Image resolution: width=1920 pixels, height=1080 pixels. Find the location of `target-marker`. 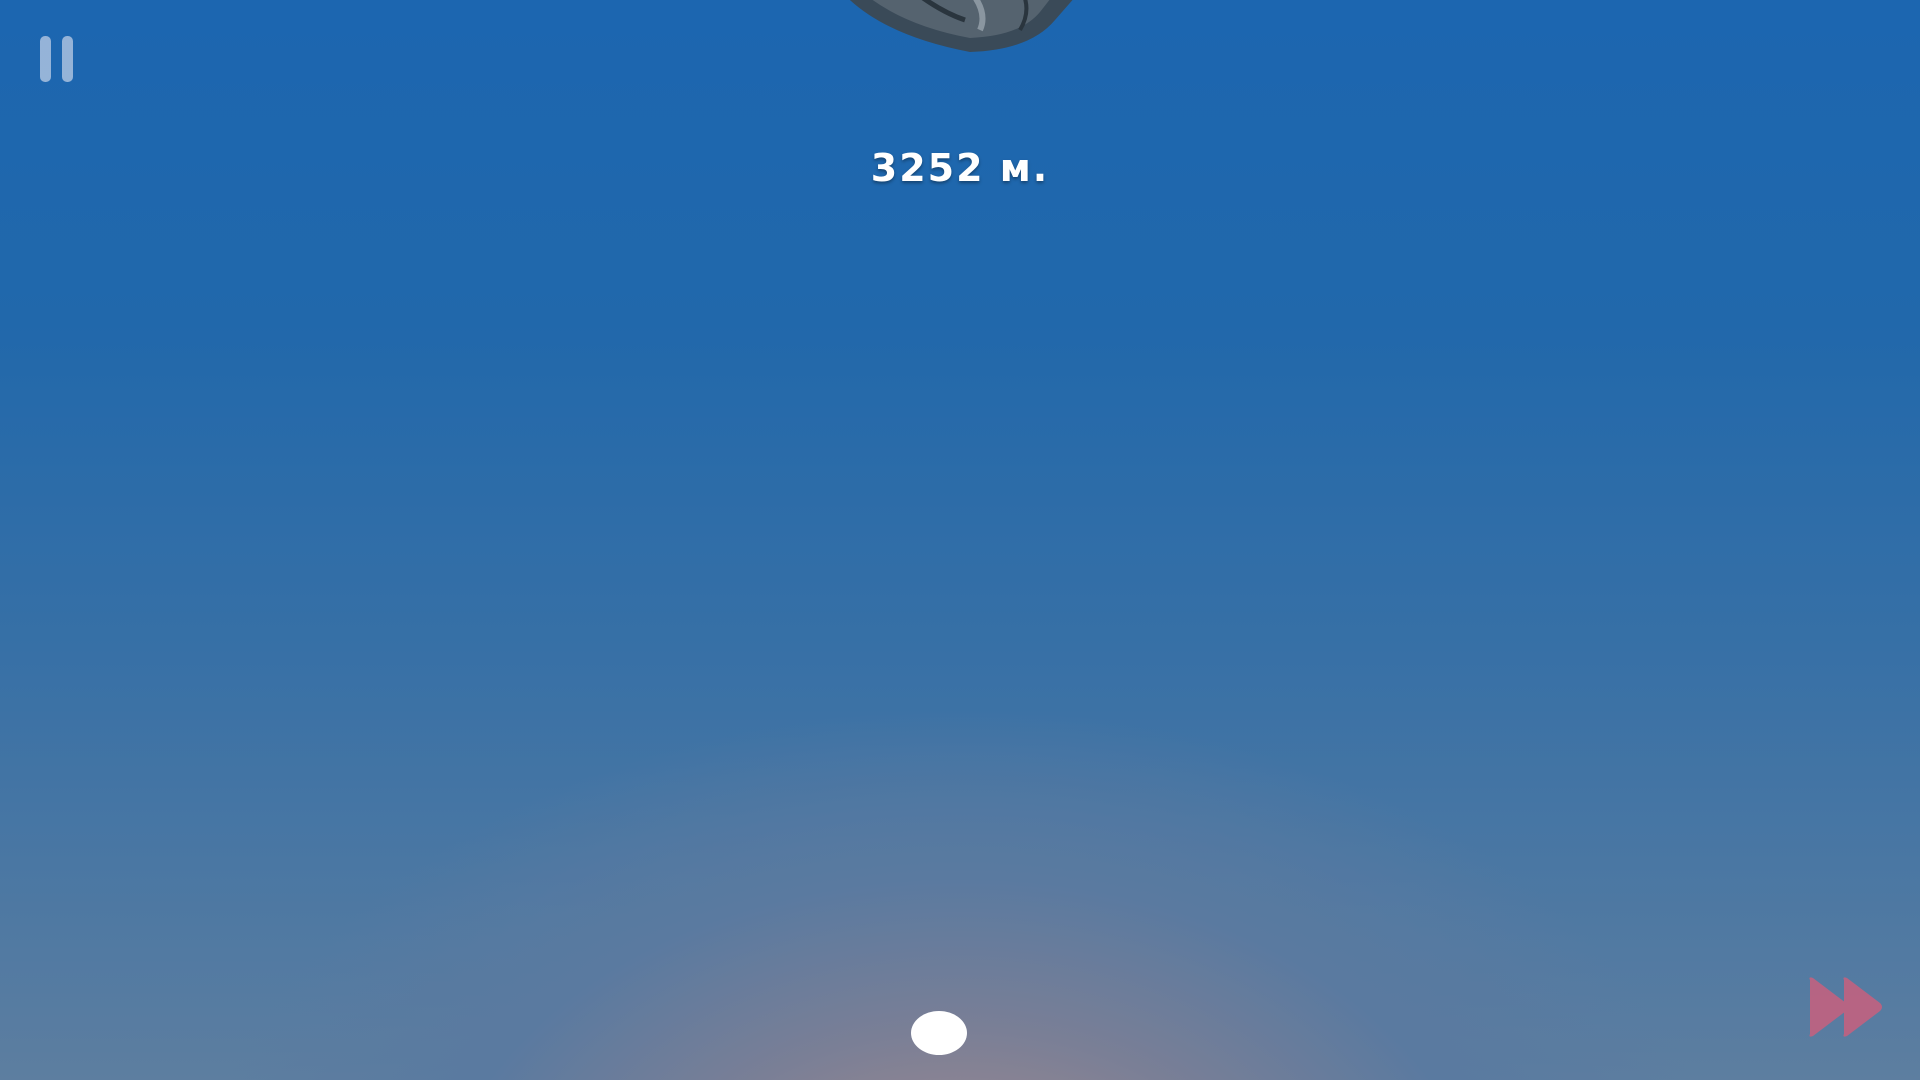

target-marker is located at coordinates (939, 1033).